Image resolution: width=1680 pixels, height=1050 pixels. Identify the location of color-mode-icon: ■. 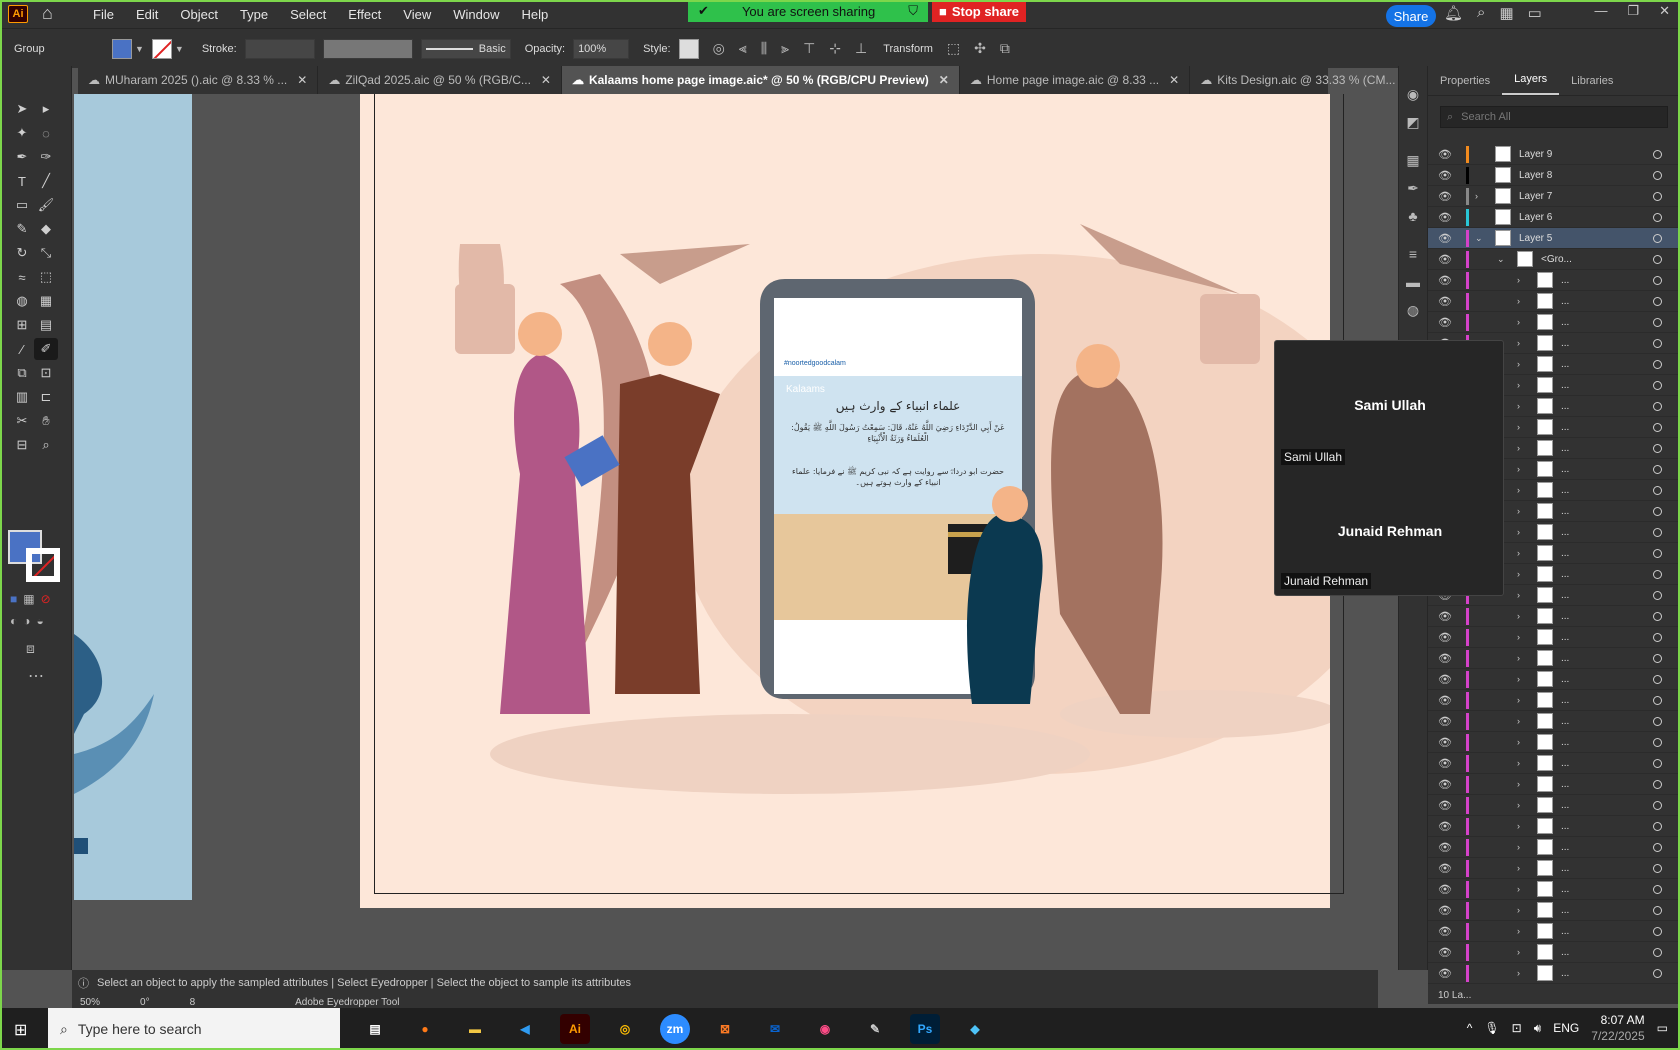
(13, 599).